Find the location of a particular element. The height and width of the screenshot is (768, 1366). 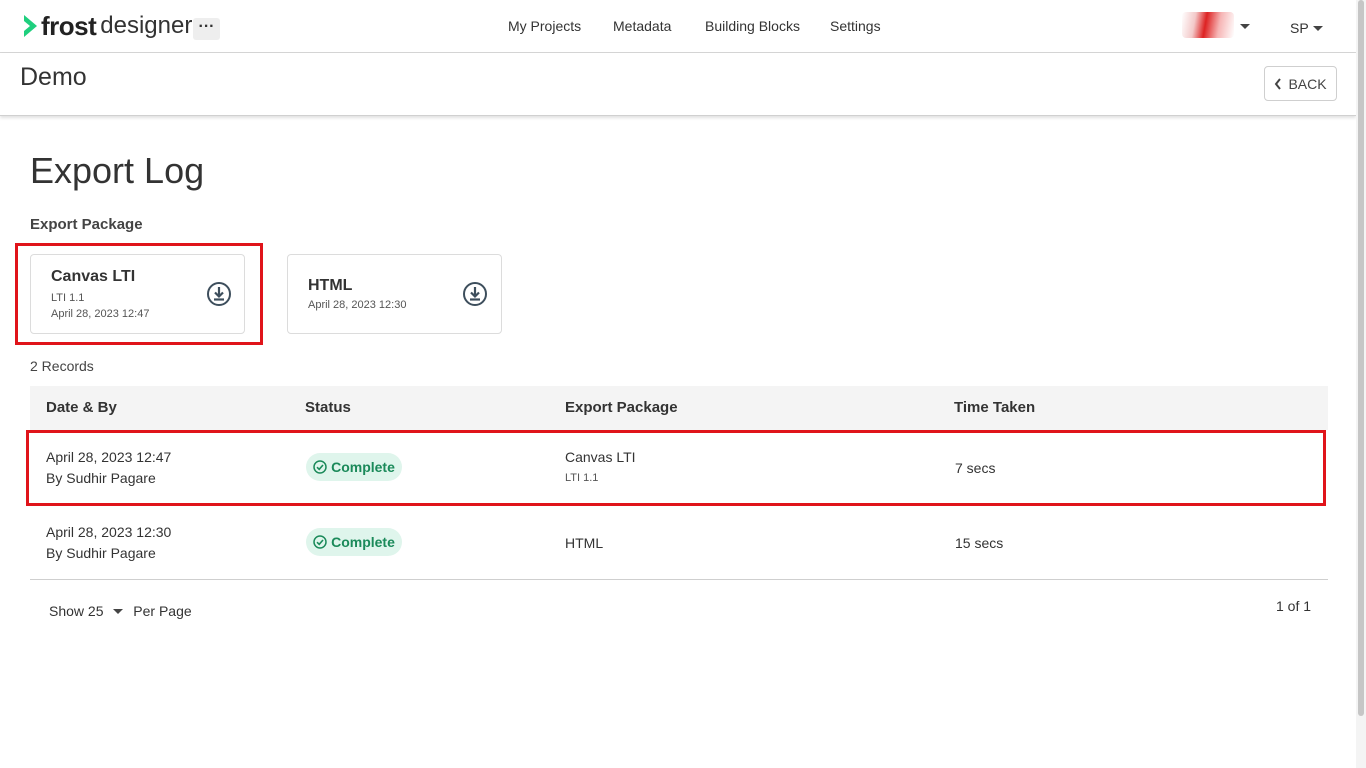

records-count: 2 Records is located at coordinates (62, 366).